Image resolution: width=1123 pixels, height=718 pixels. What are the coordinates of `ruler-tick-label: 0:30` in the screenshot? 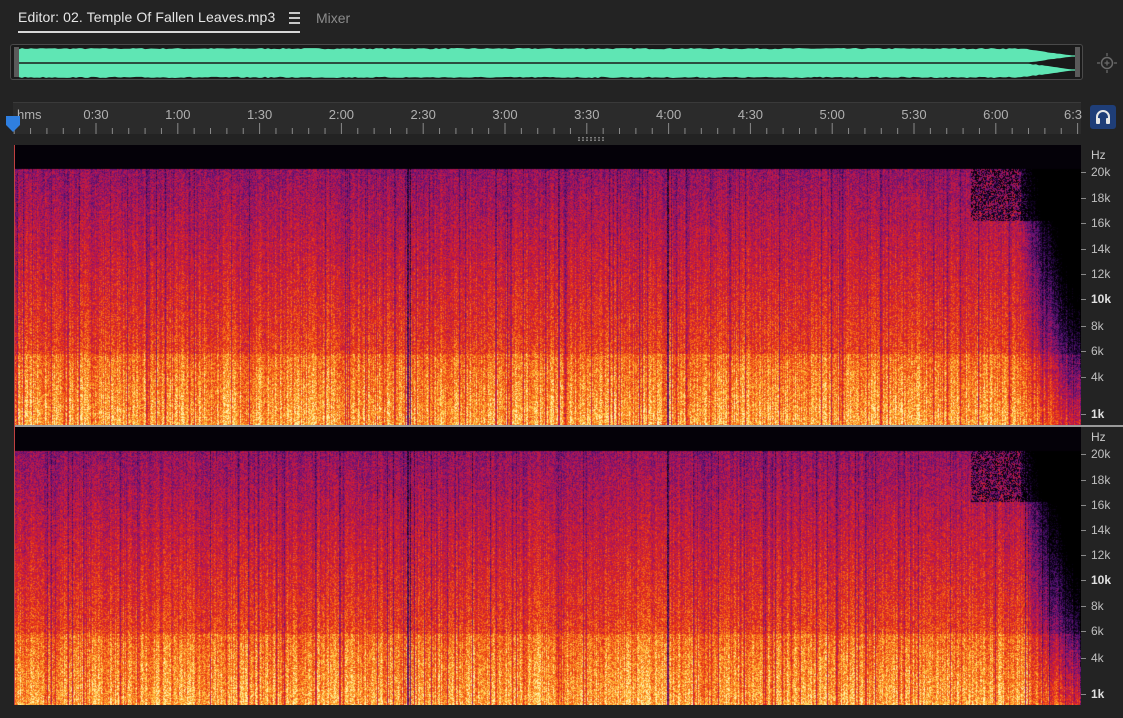 It's located at (96, 114).